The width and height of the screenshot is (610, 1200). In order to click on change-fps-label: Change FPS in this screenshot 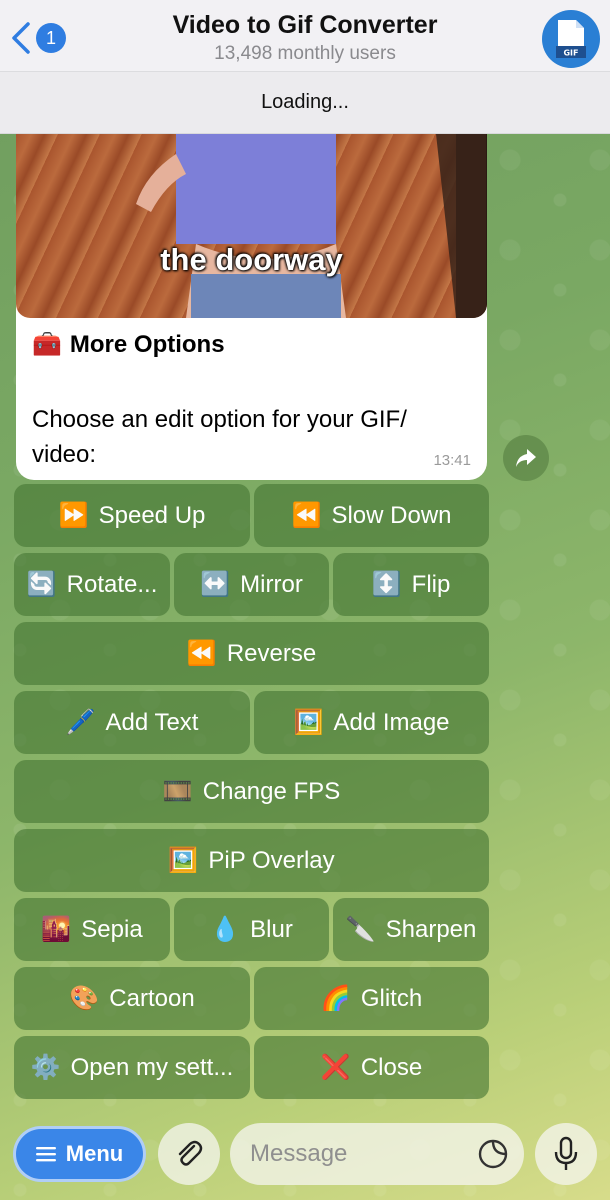, I will do `click(271, 791)`.